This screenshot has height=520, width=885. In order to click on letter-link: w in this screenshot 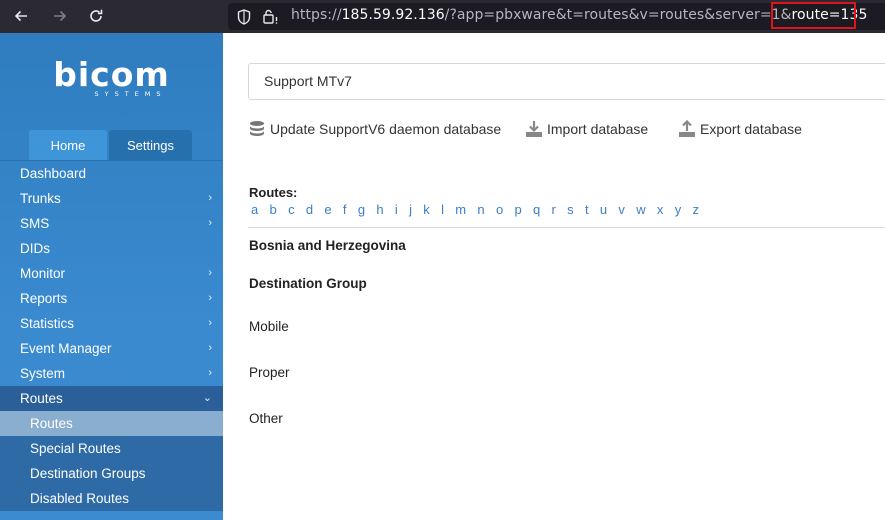, I will do `click(640, 209)`.